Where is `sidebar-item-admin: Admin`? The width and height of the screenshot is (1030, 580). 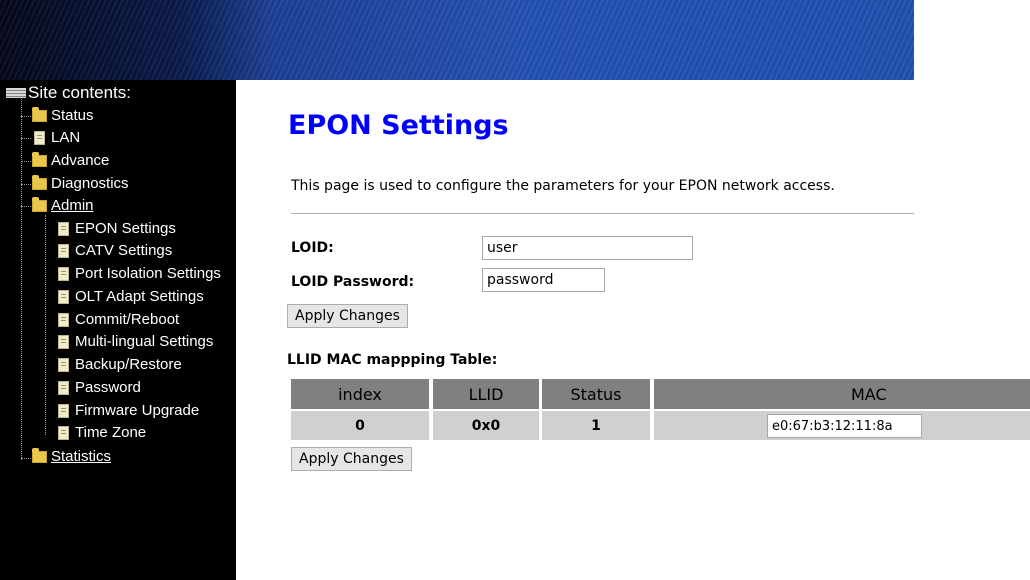 sidebar-item-admin: Admin is located at coordinates (63, 206).